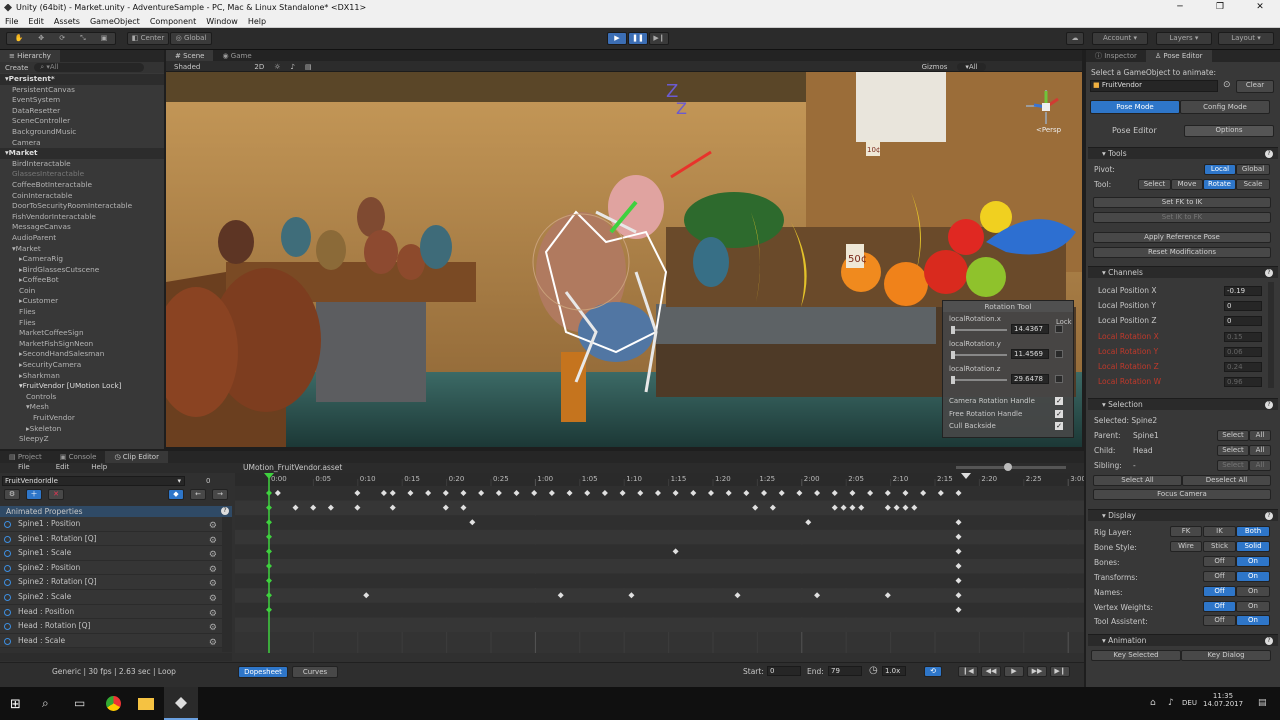 The height and width of the screenshot is (720, 1280). I want to click on bones-off-button: Off, so click(1219, 561).